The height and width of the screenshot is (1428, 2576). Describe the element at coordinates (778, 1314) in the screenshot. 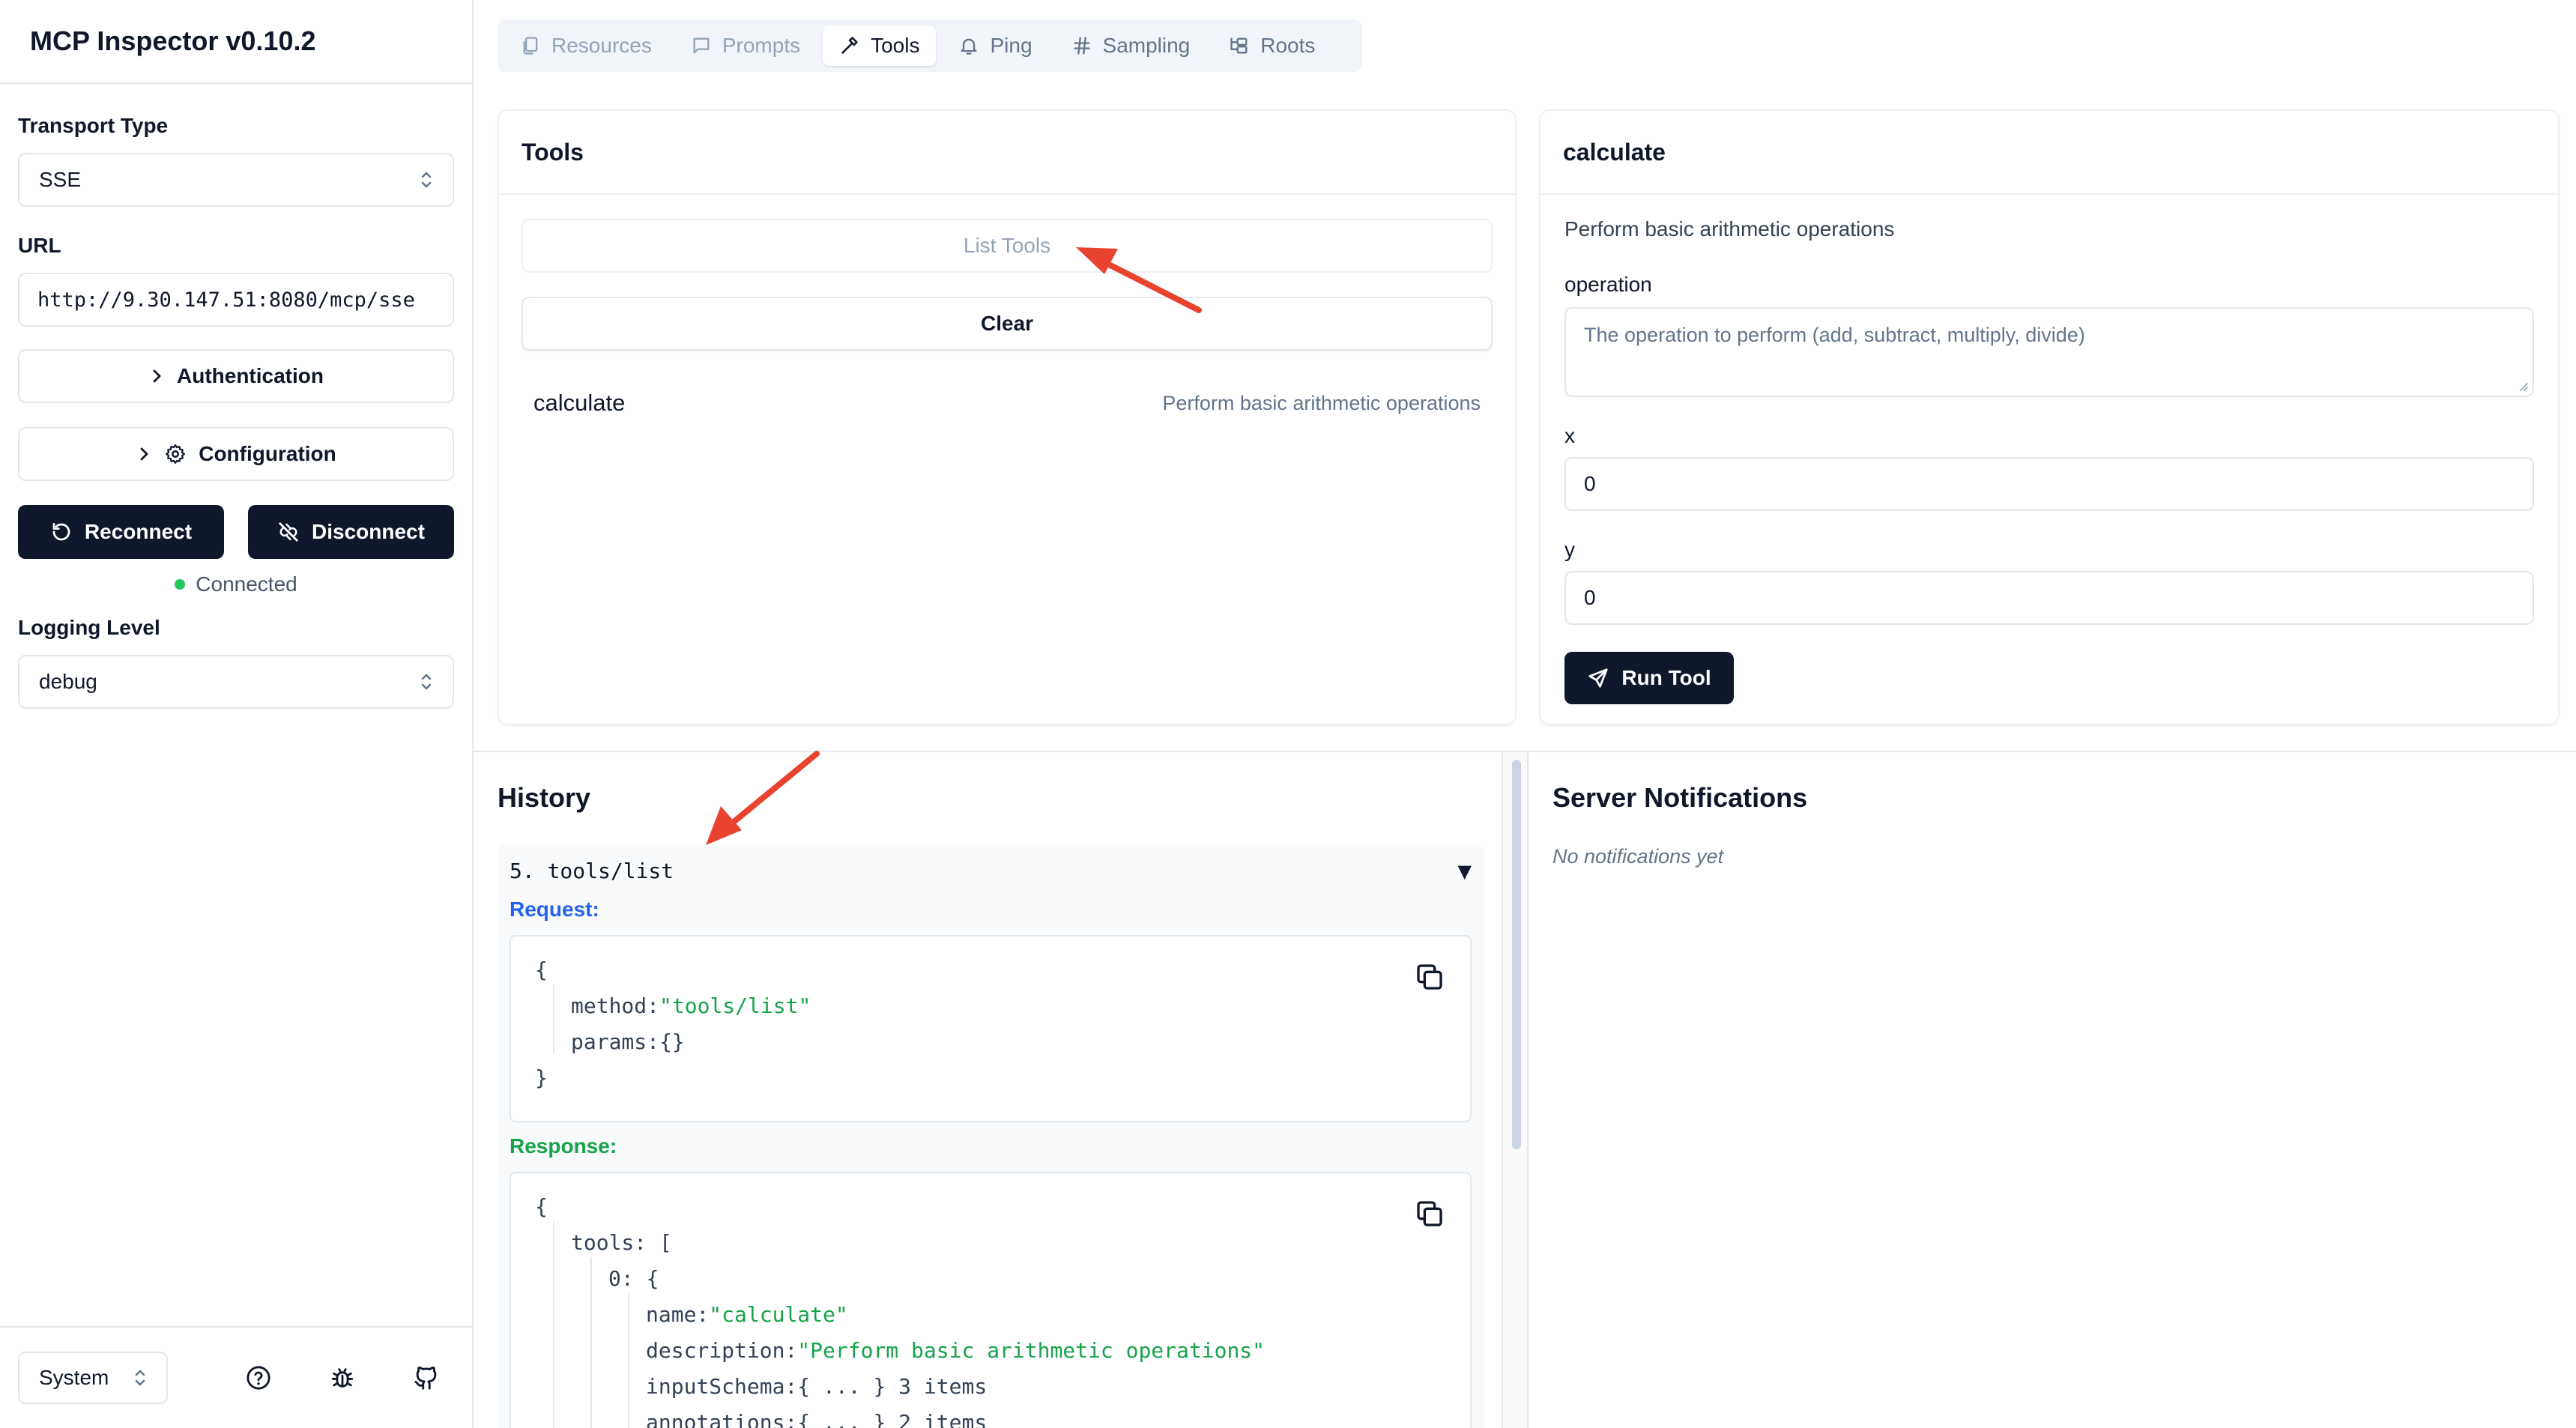

I see `code-value: "calculate"` at that location.